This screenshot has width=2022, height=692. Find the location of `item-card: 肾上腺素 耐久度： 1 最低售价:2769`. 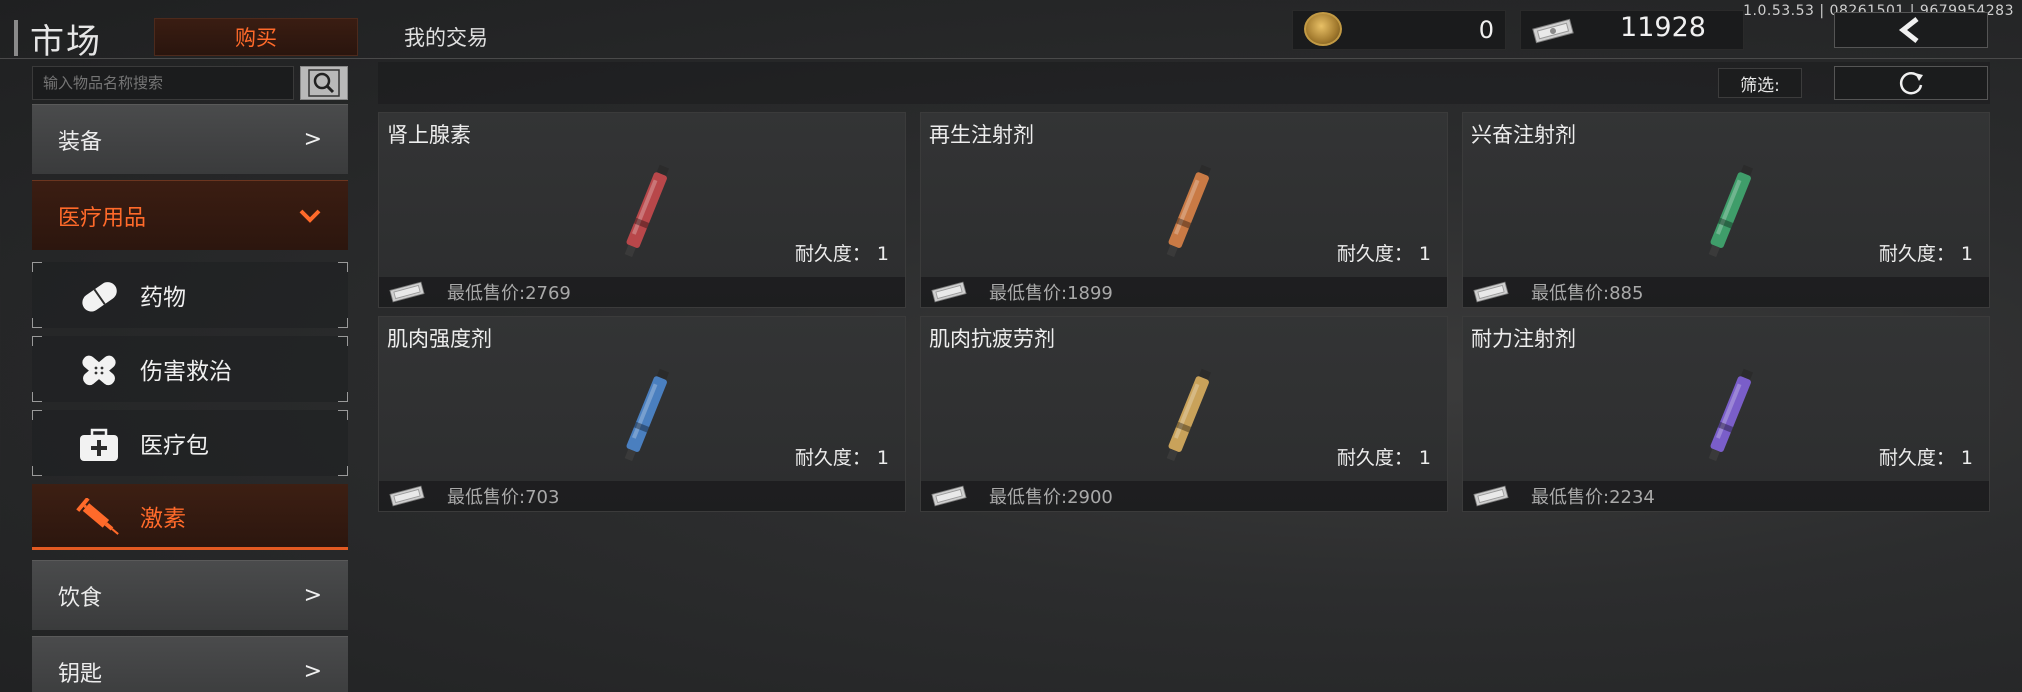

item-card: 肾上腺素 耐久度： 1 最低售价:2769 is located at coordinates (642, 210).